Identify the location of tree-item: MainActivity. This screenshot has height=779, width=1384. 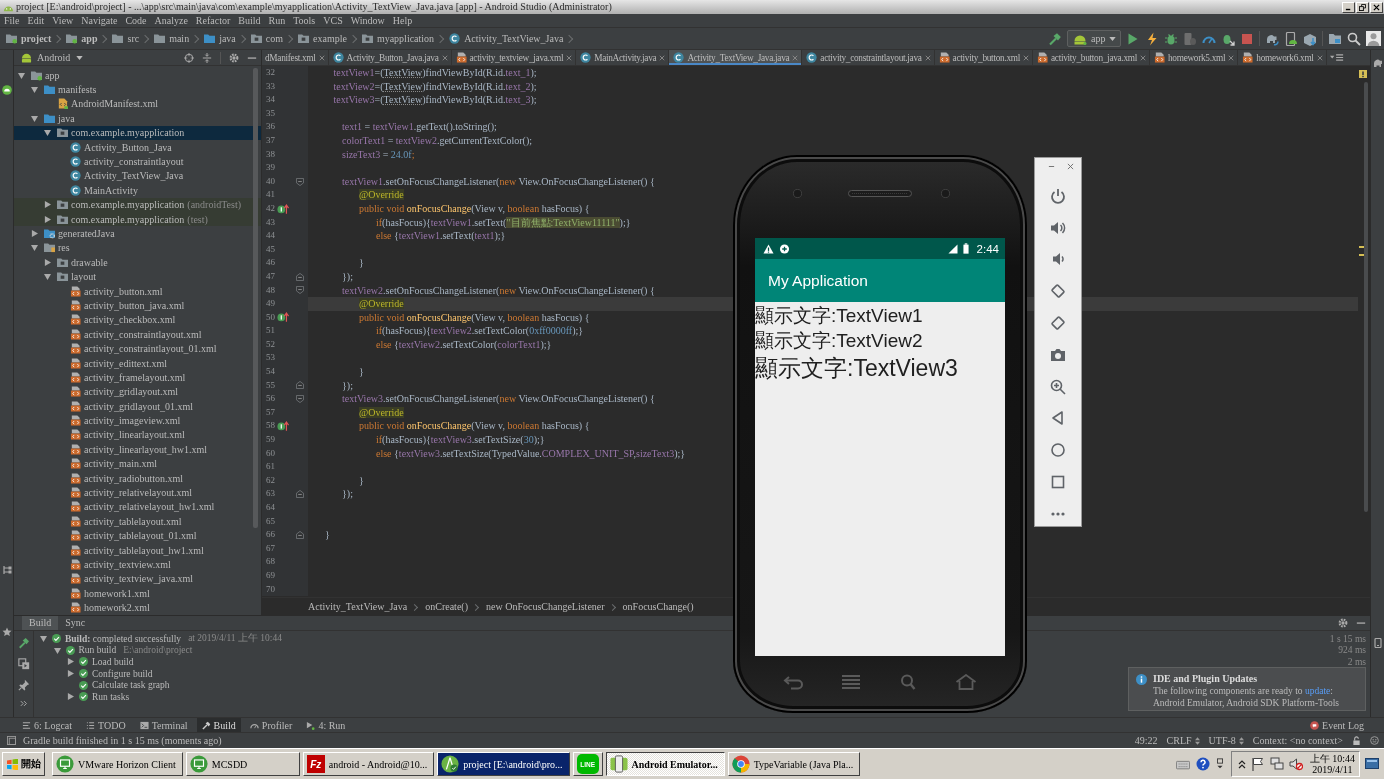
(137, 190).